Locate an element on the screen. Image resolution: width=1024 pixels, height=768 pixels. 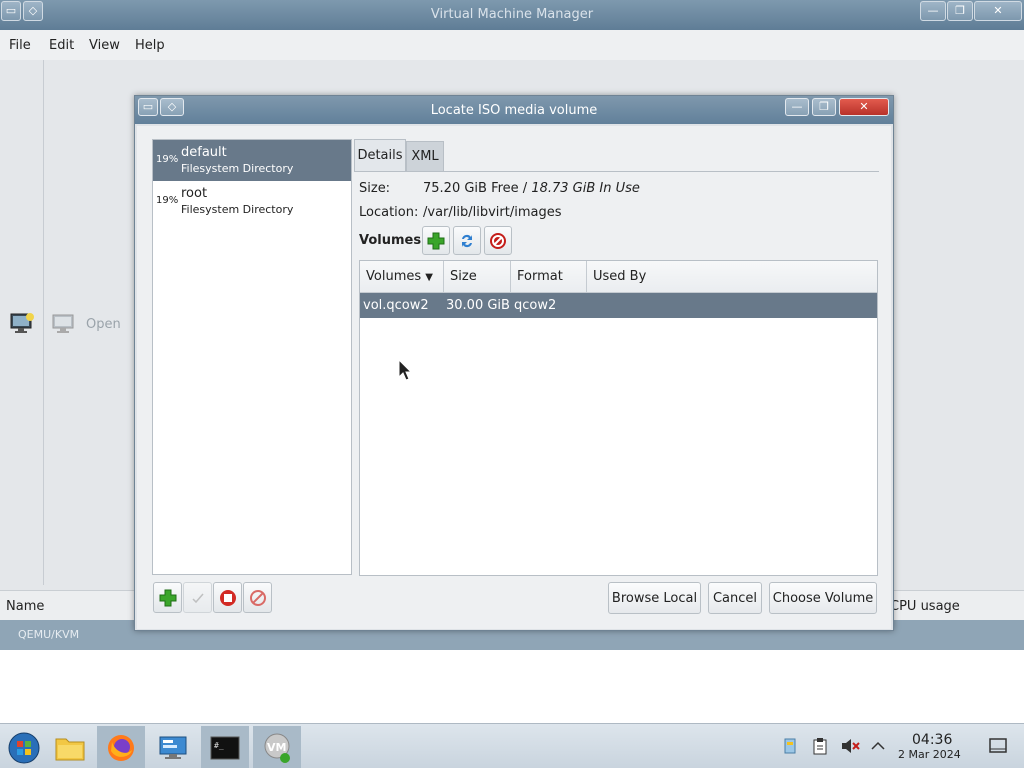
menu-help: Help is located at coordinates (150, 45).